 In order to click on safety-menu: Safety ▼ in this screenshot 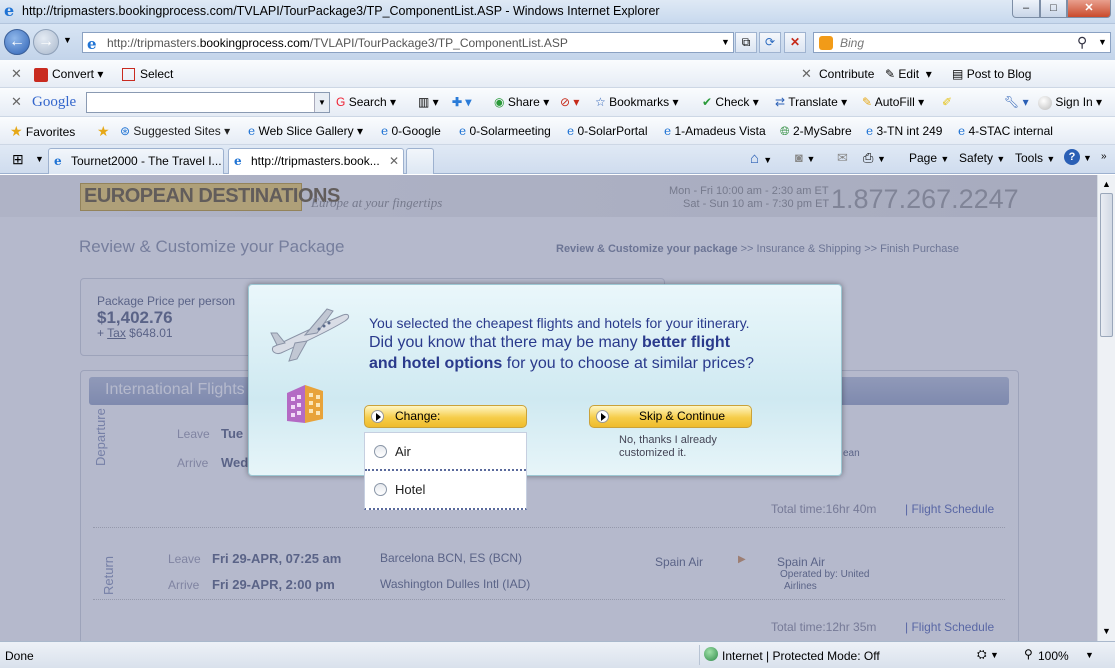, I will do `click(982, 158)`.